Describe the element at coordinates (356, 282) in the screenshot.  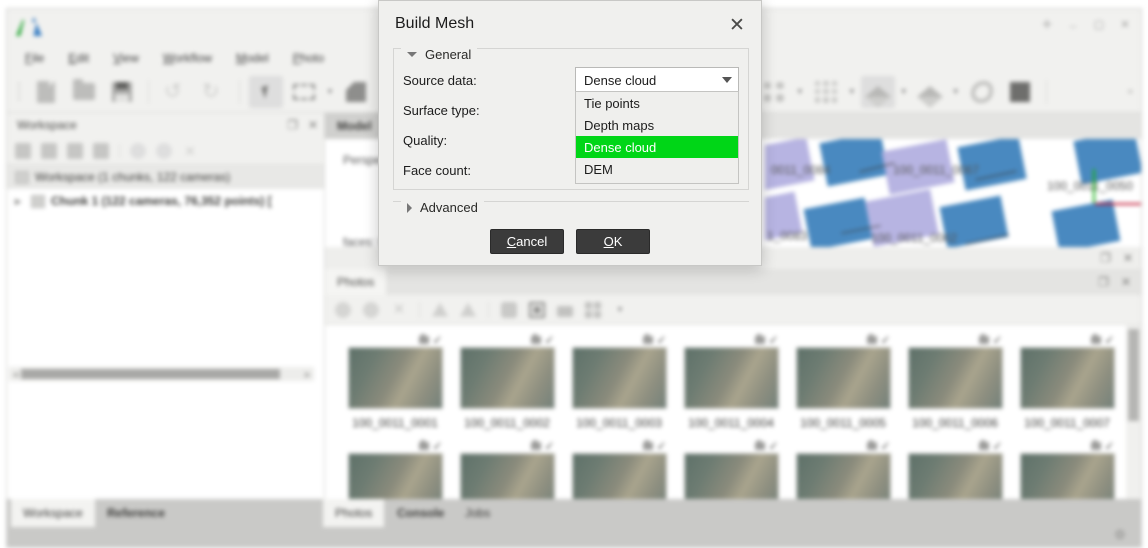
I see `tab-photos: Photos` at that location.